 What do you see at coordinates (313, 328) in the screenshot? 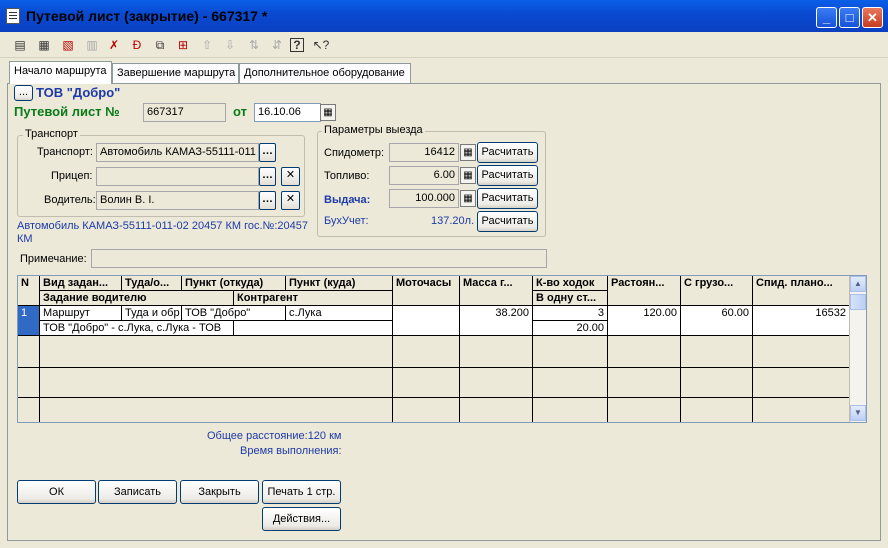
I see `contractor-cell` at bounding box center [313, 328].